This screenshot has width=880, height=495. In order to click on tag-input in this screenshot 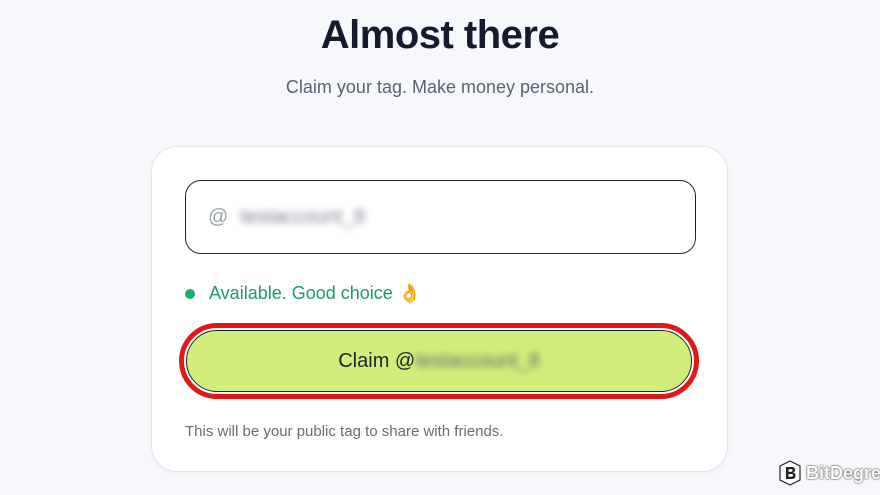, I will do `click(390, 217)`.